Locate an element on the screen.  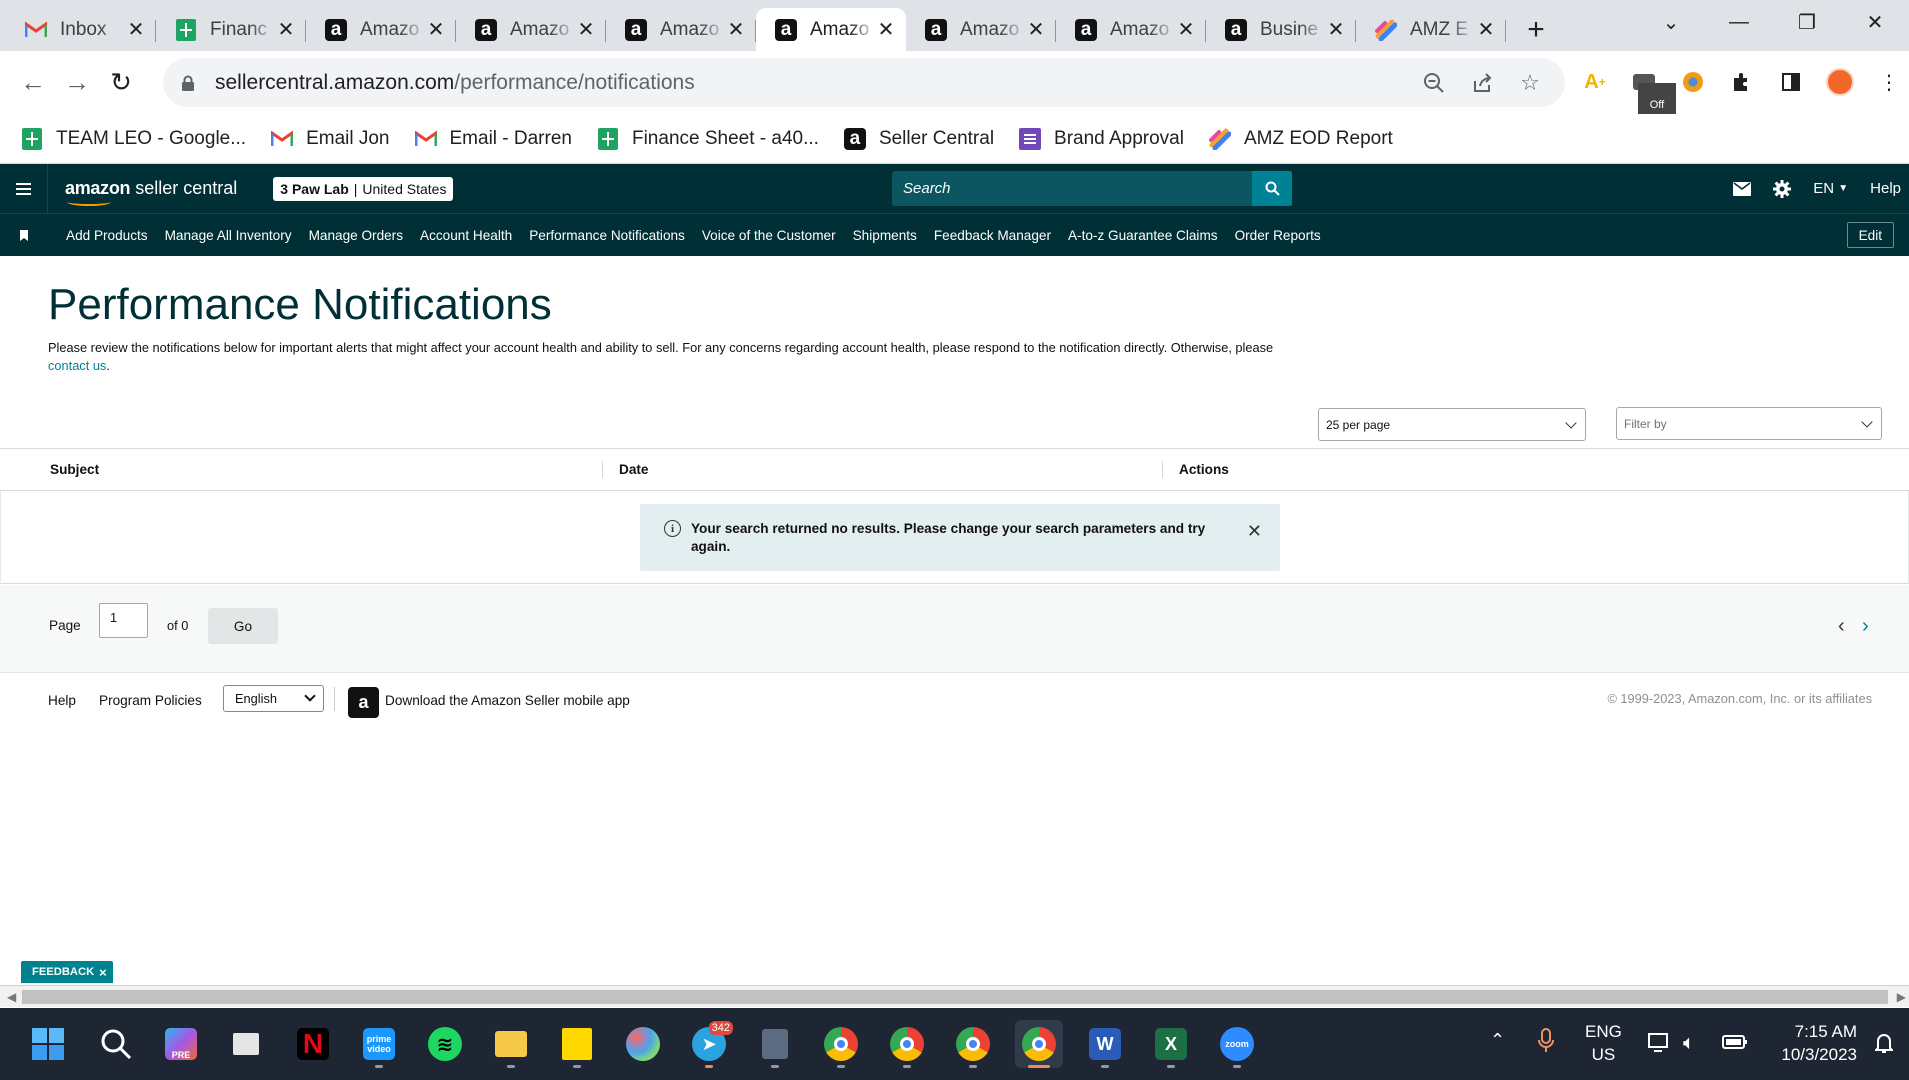
nav-link-add-products: Add Products is located at coordinates (107, 235).